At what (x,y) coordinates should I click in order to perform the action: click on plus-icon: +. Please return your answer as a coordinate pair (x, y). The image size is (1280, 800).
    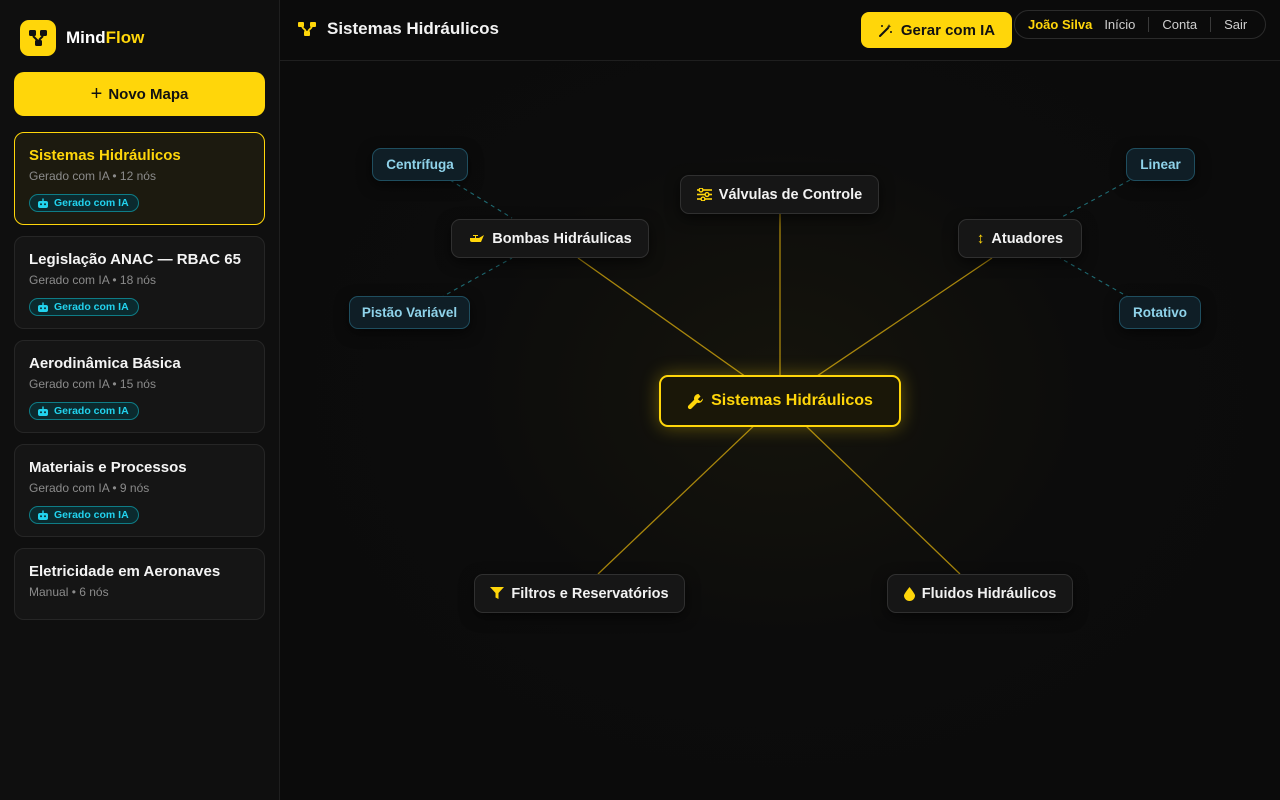
    Looking at the image, I should click on (96, 94).